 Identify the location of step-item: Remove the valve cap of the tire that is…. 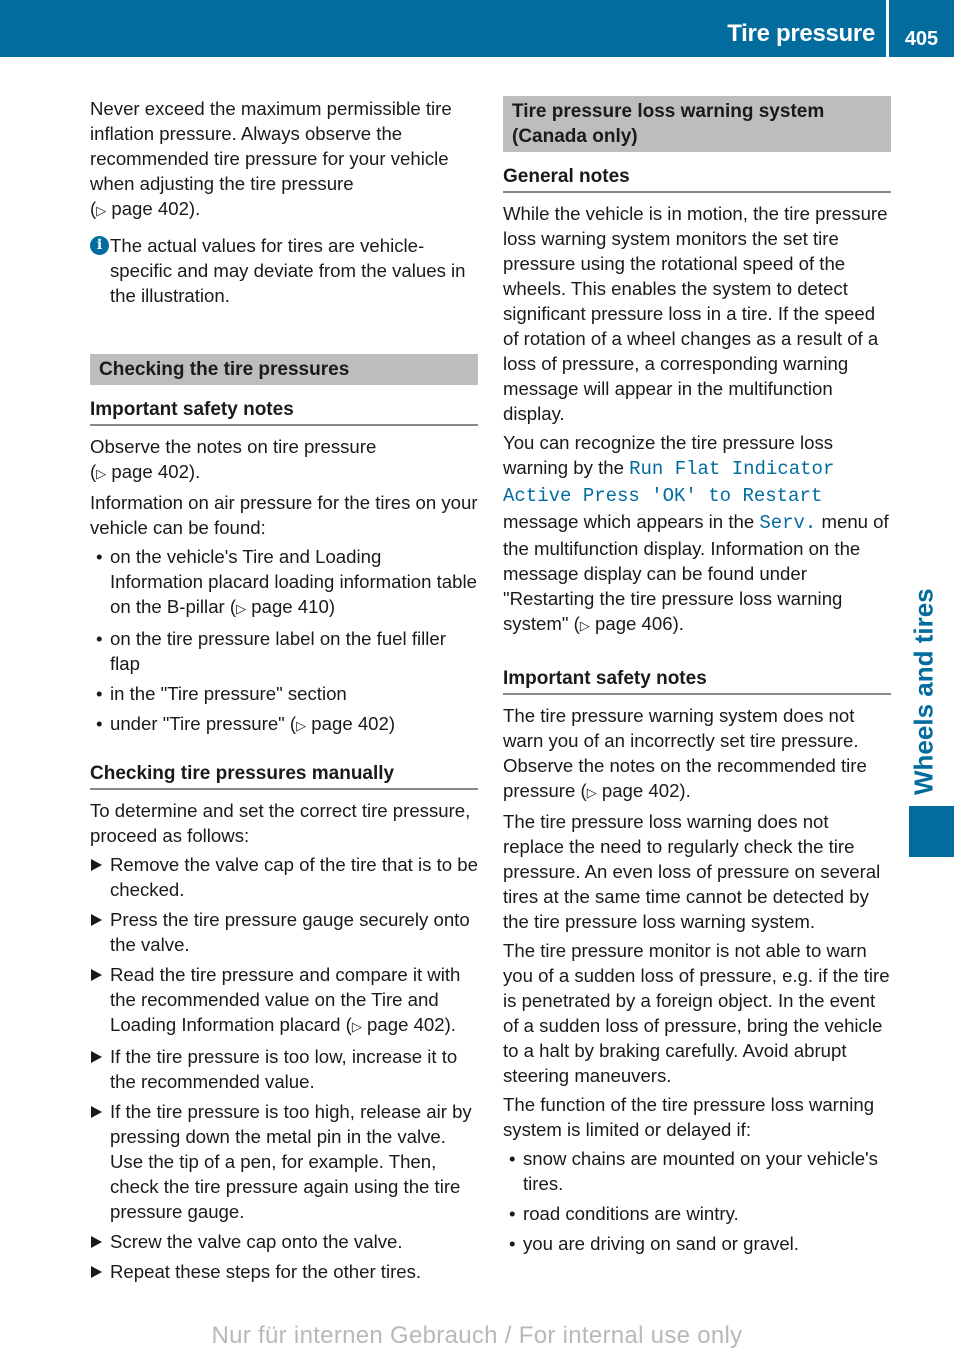
(284, 877).